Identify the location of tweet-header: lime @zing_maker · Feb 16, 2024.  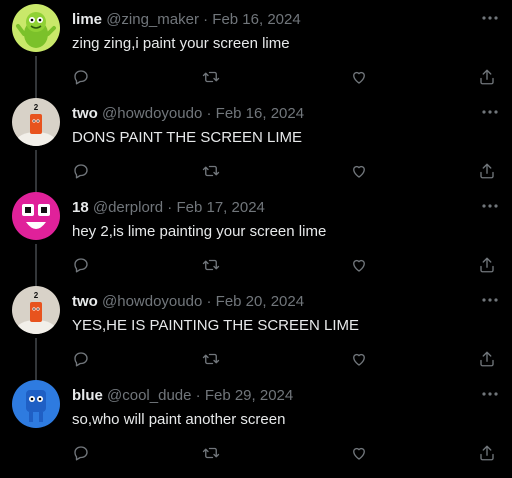
(186, 20).